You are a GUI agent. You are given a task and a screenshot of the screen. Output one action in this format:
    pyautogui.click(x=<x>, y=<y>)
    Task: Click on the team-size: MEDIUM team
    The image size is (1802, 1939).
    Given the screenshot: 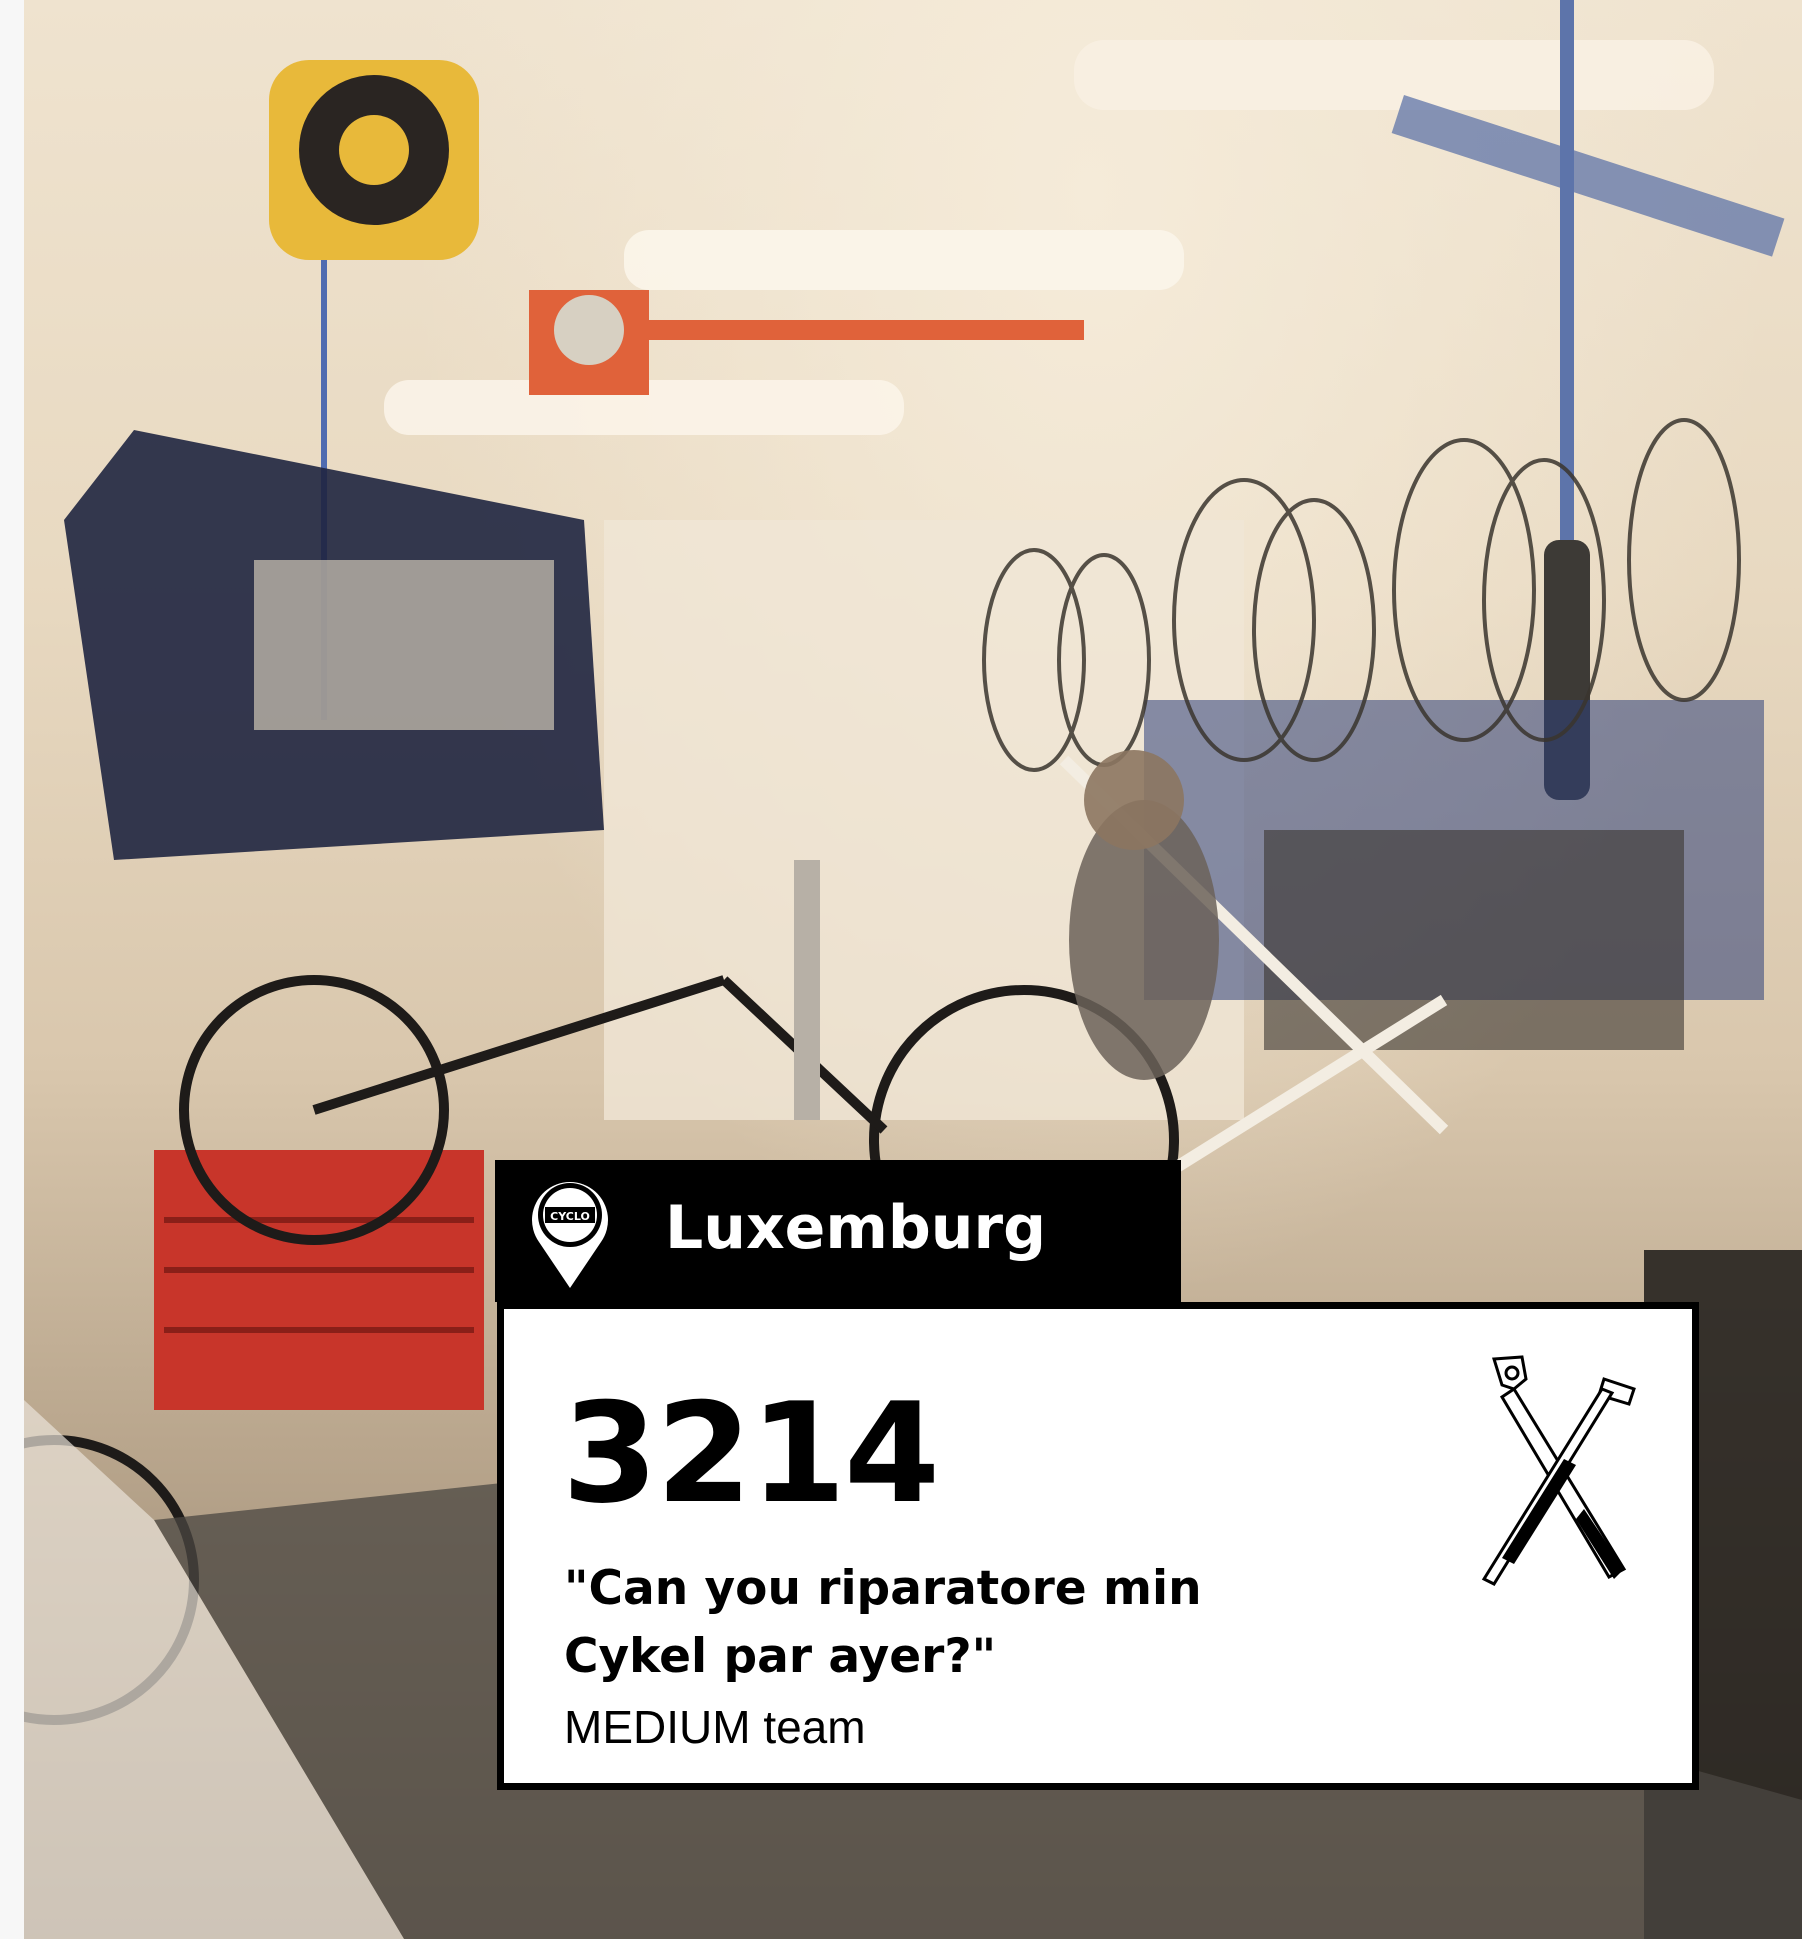 What is the action you would take?
    pyautogui.click(x=715, y=1727)
    